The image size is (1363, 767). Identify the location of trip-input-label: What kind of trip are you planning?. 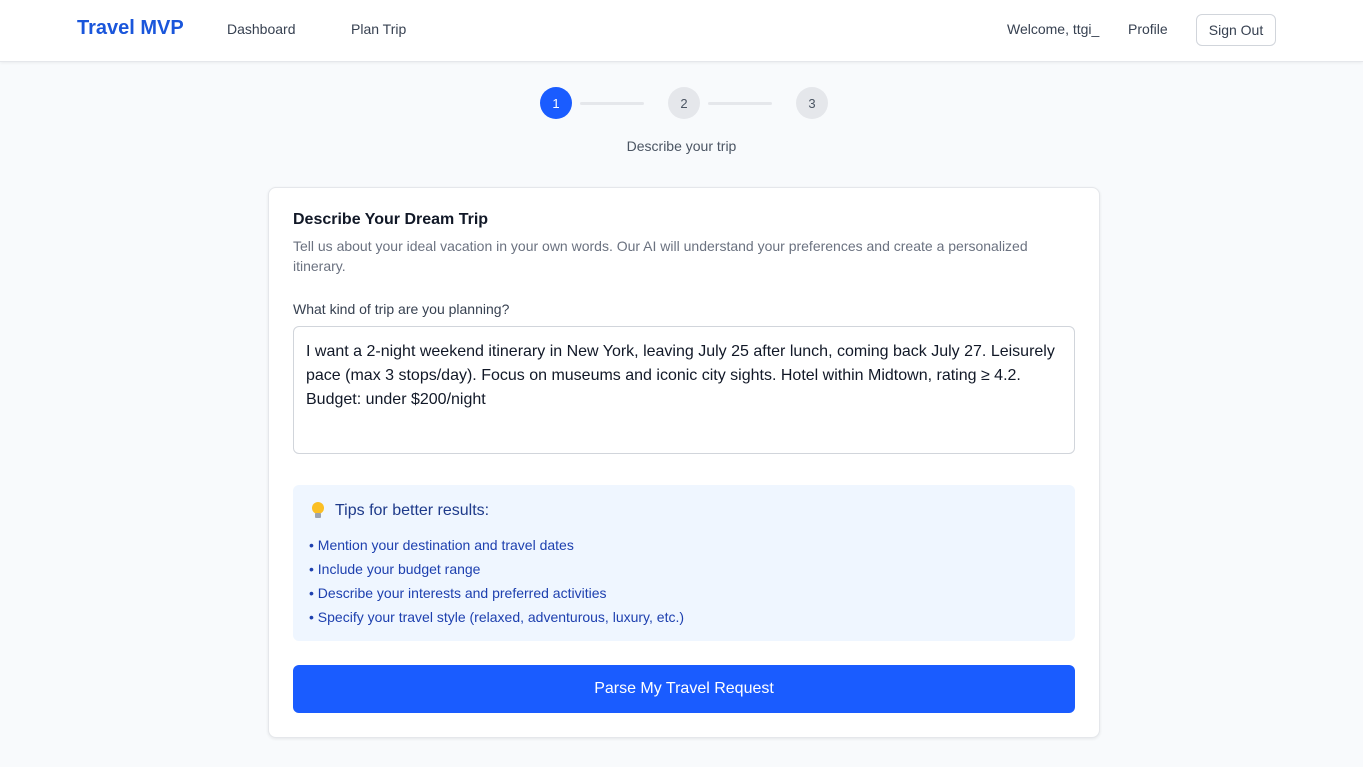
(401, 309).